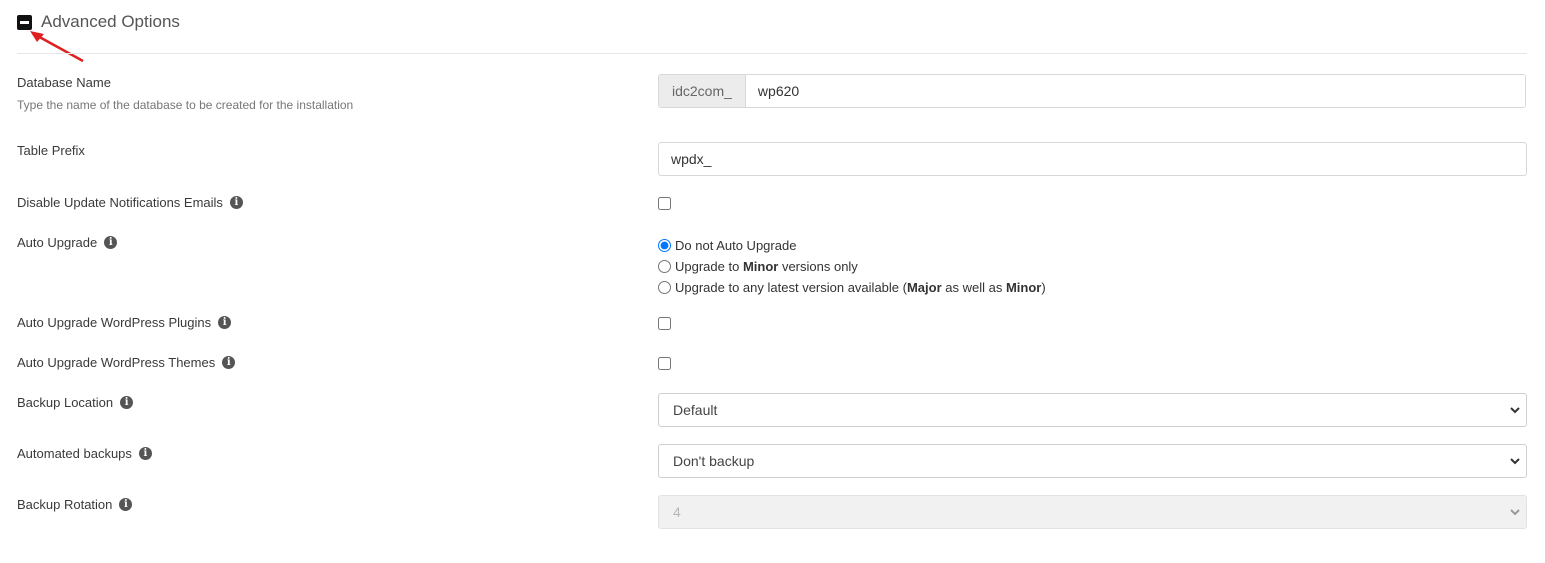  I want to click on backup-rotation-label: Backup Rotation i, so click(75, 504).